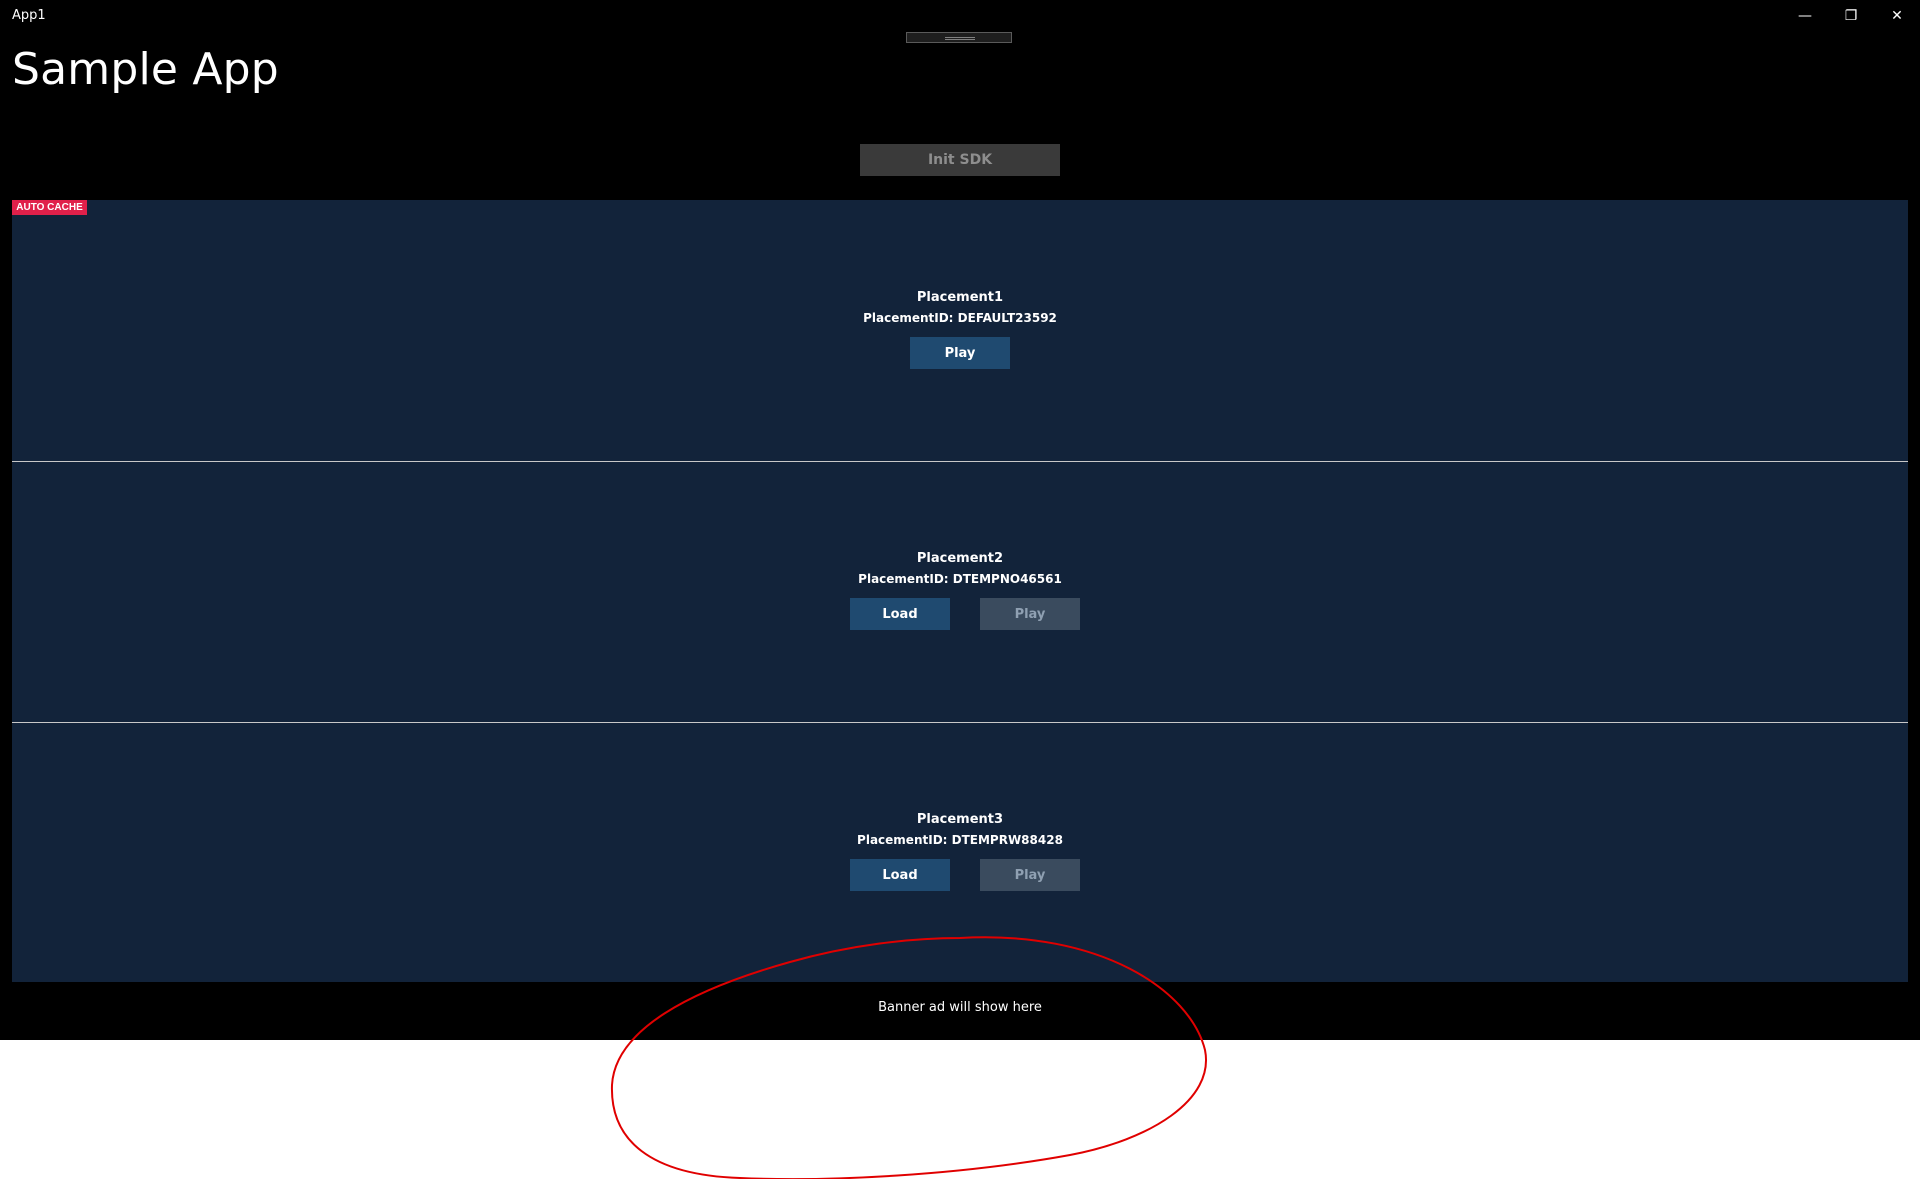 This screenshot has height=1179, width=1920. I want to click on play-button: Play, so click(960, 353).